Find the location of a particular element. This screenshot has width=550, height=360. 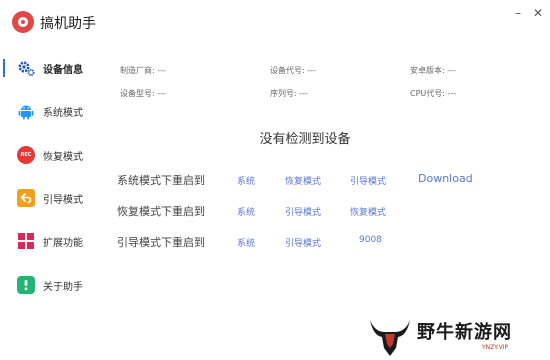

bull-logo-icon is located at coordinates (390, 338).